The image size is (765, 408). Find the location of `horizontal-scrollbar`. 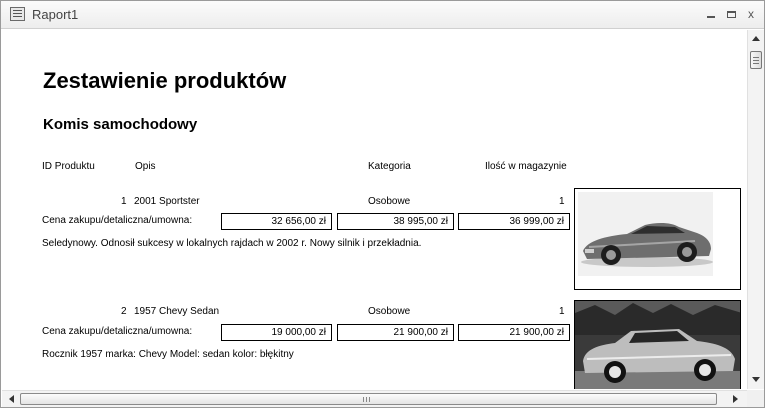

horizontal-scrollbar is located at coordinates (383, 398).